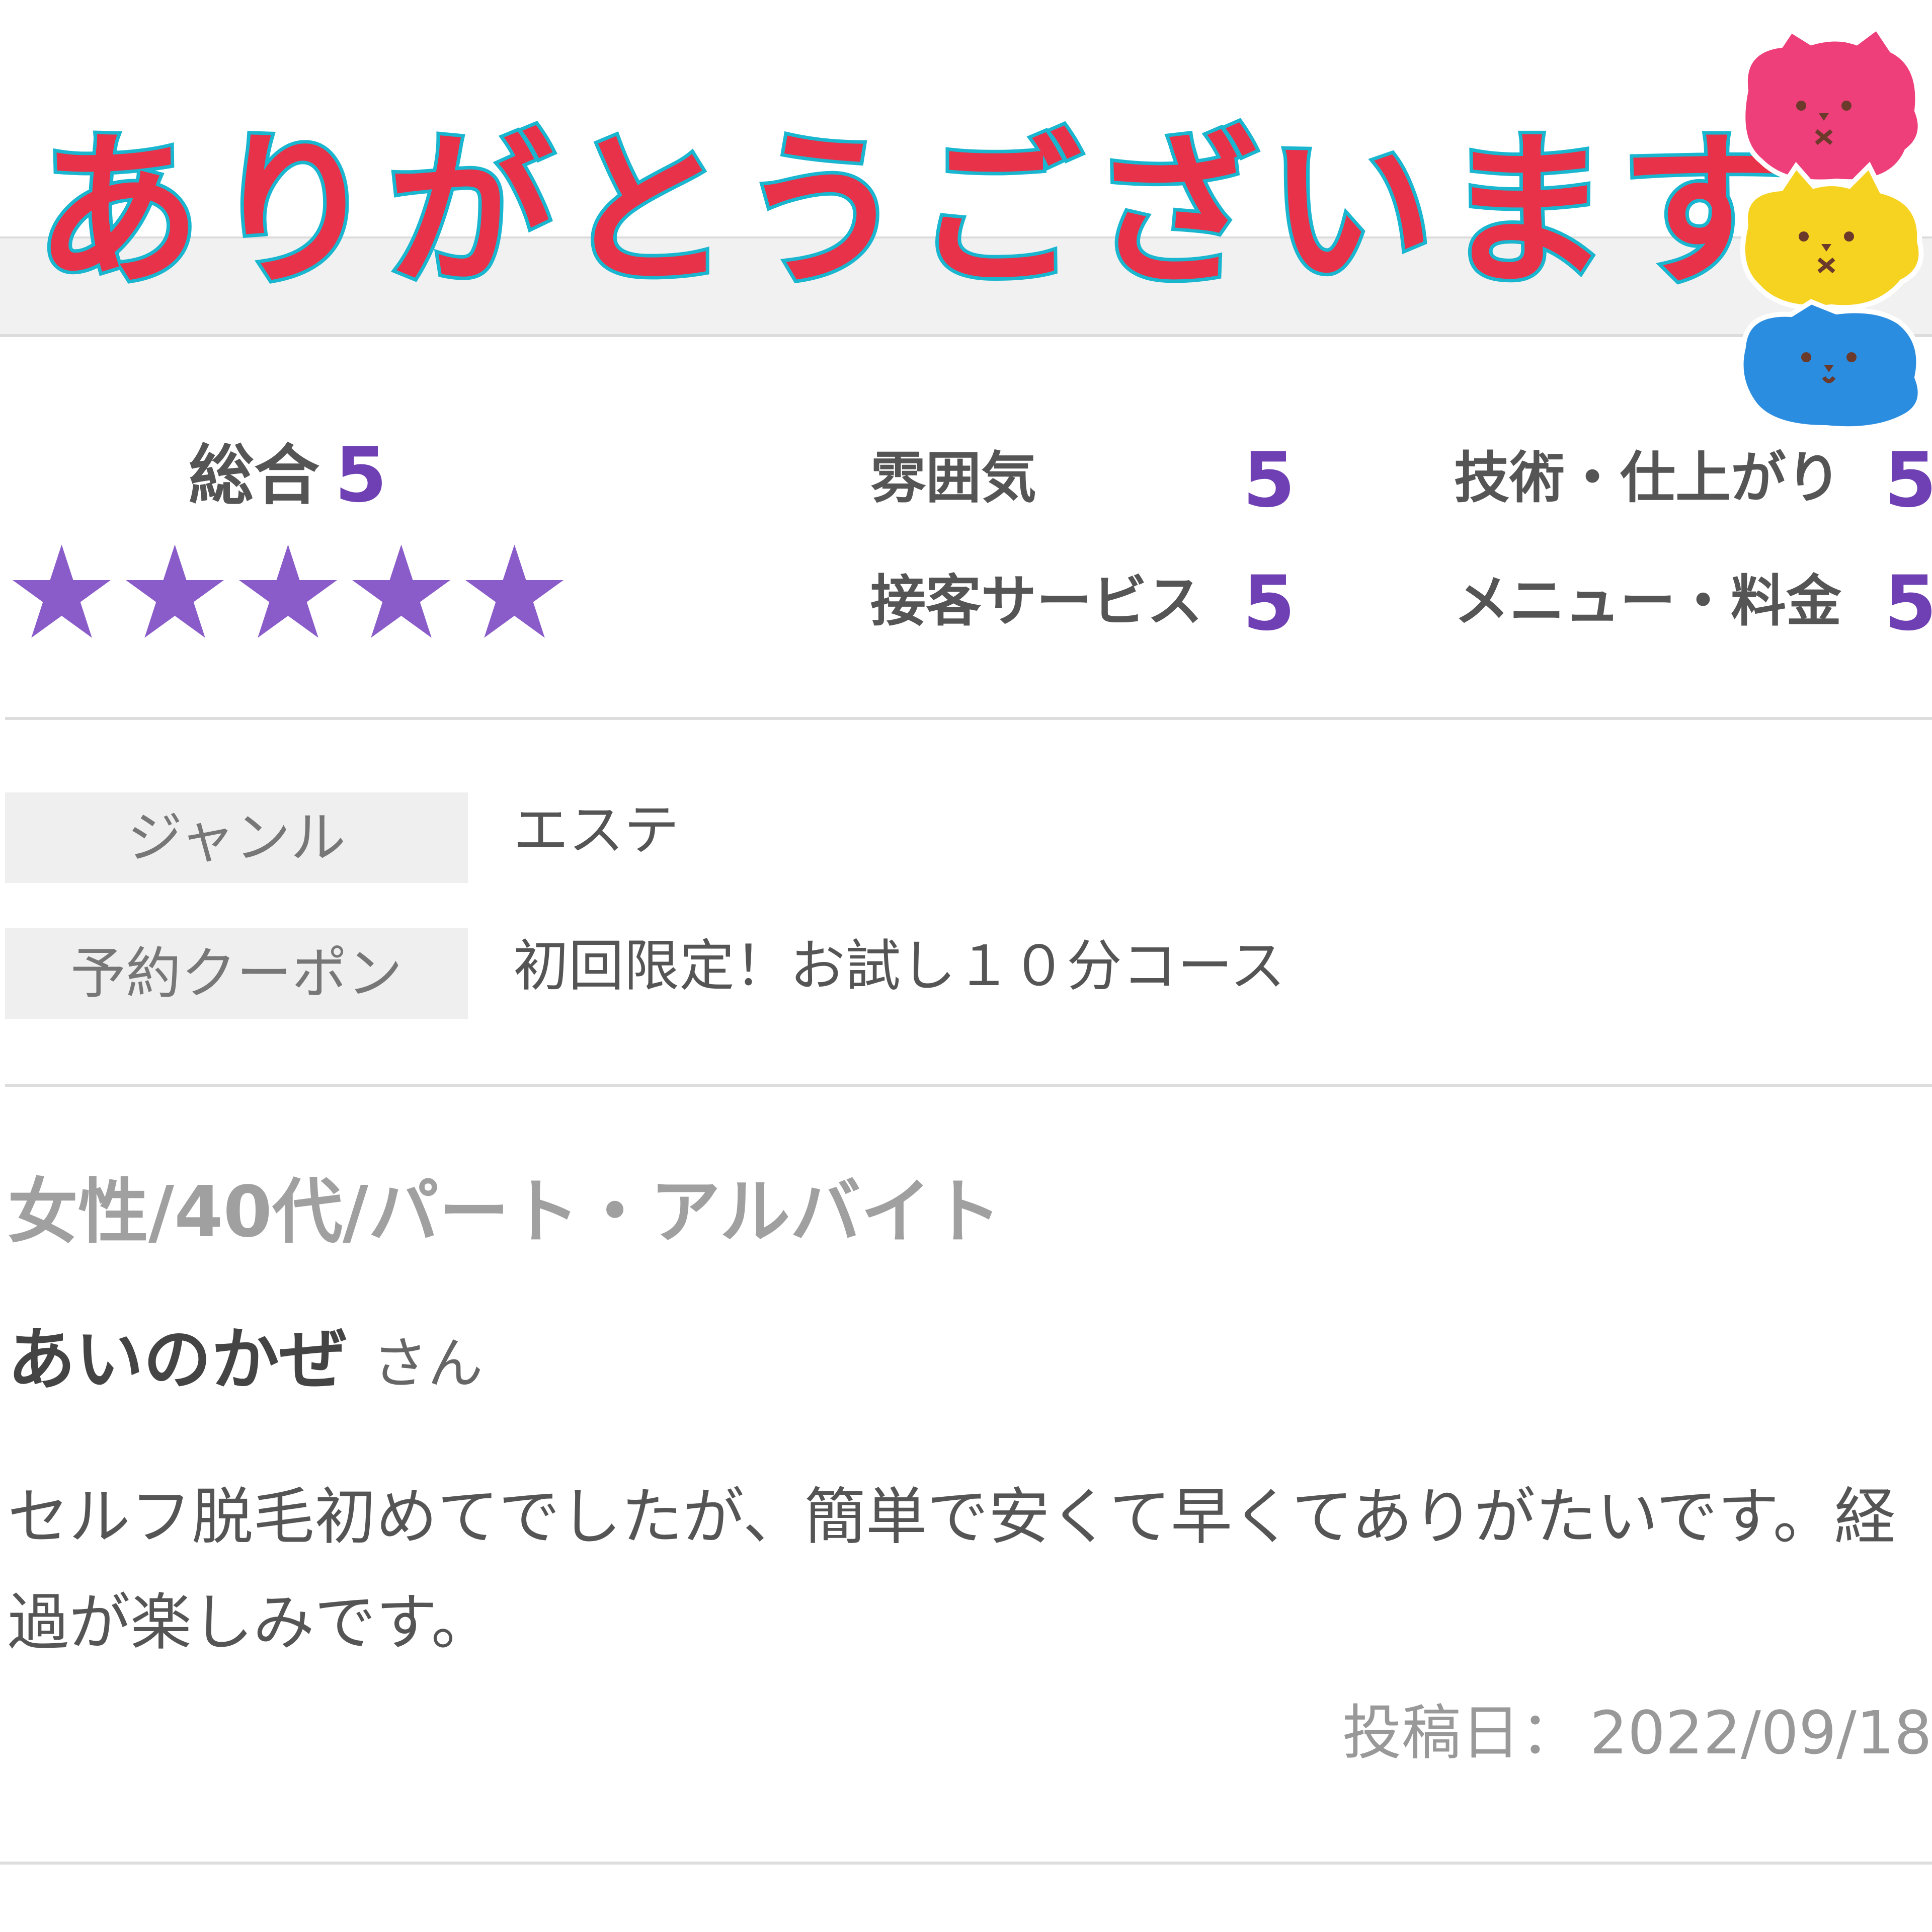 This screenshot has width=1932, height=1932. I want to click on atmosphere-rating-value: 5, so click(1270, 481).